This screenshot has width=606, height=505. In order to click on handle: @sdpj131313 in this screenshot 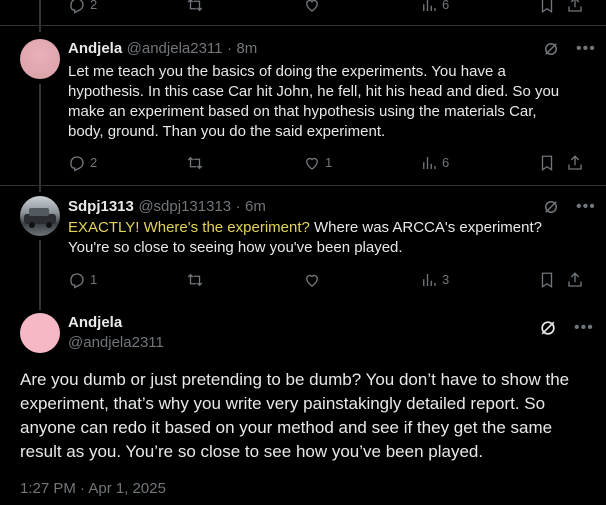, I will do `click(184, 206)`.